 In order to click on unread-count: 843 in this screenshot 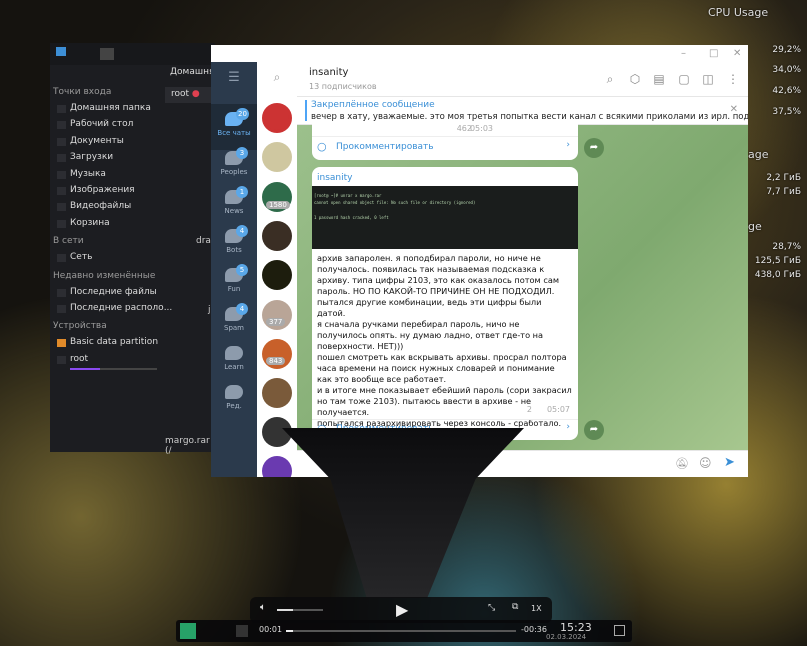, I will do `click(276, 361)`.